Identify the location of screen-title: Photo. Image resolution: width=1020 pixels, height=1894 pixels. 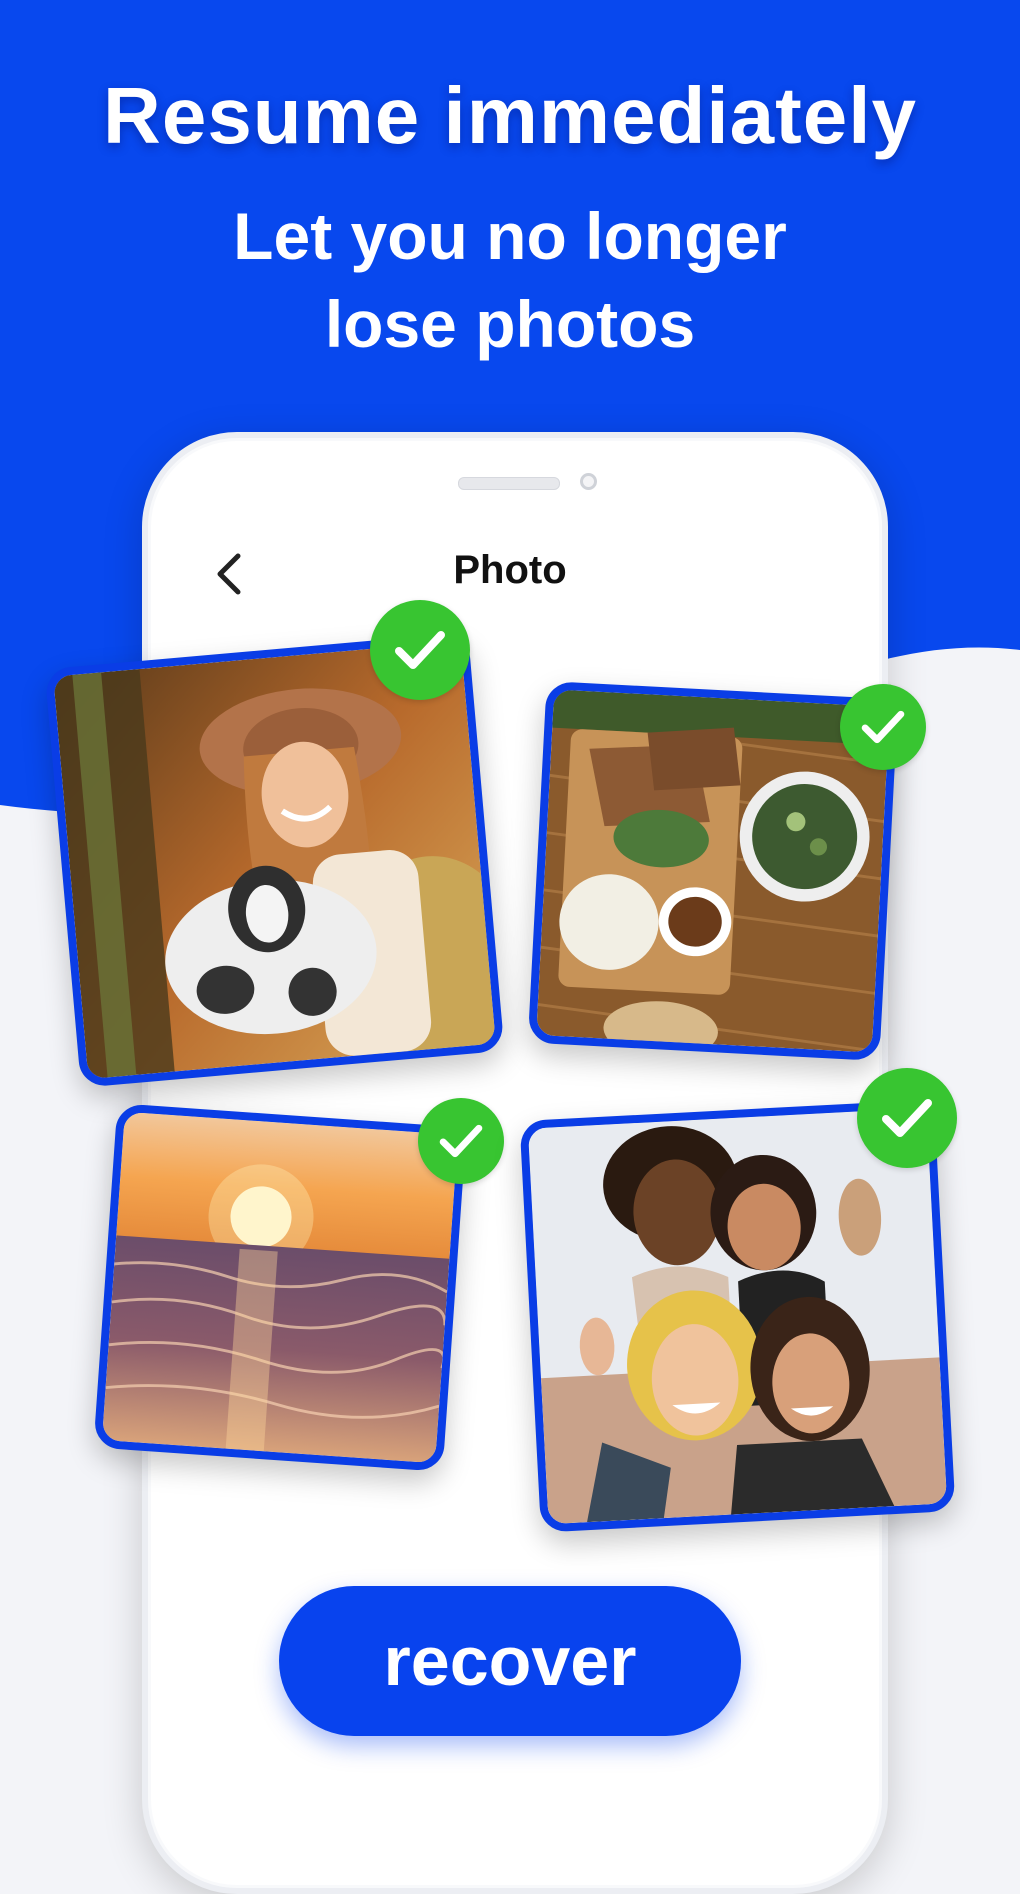
(510, 570).